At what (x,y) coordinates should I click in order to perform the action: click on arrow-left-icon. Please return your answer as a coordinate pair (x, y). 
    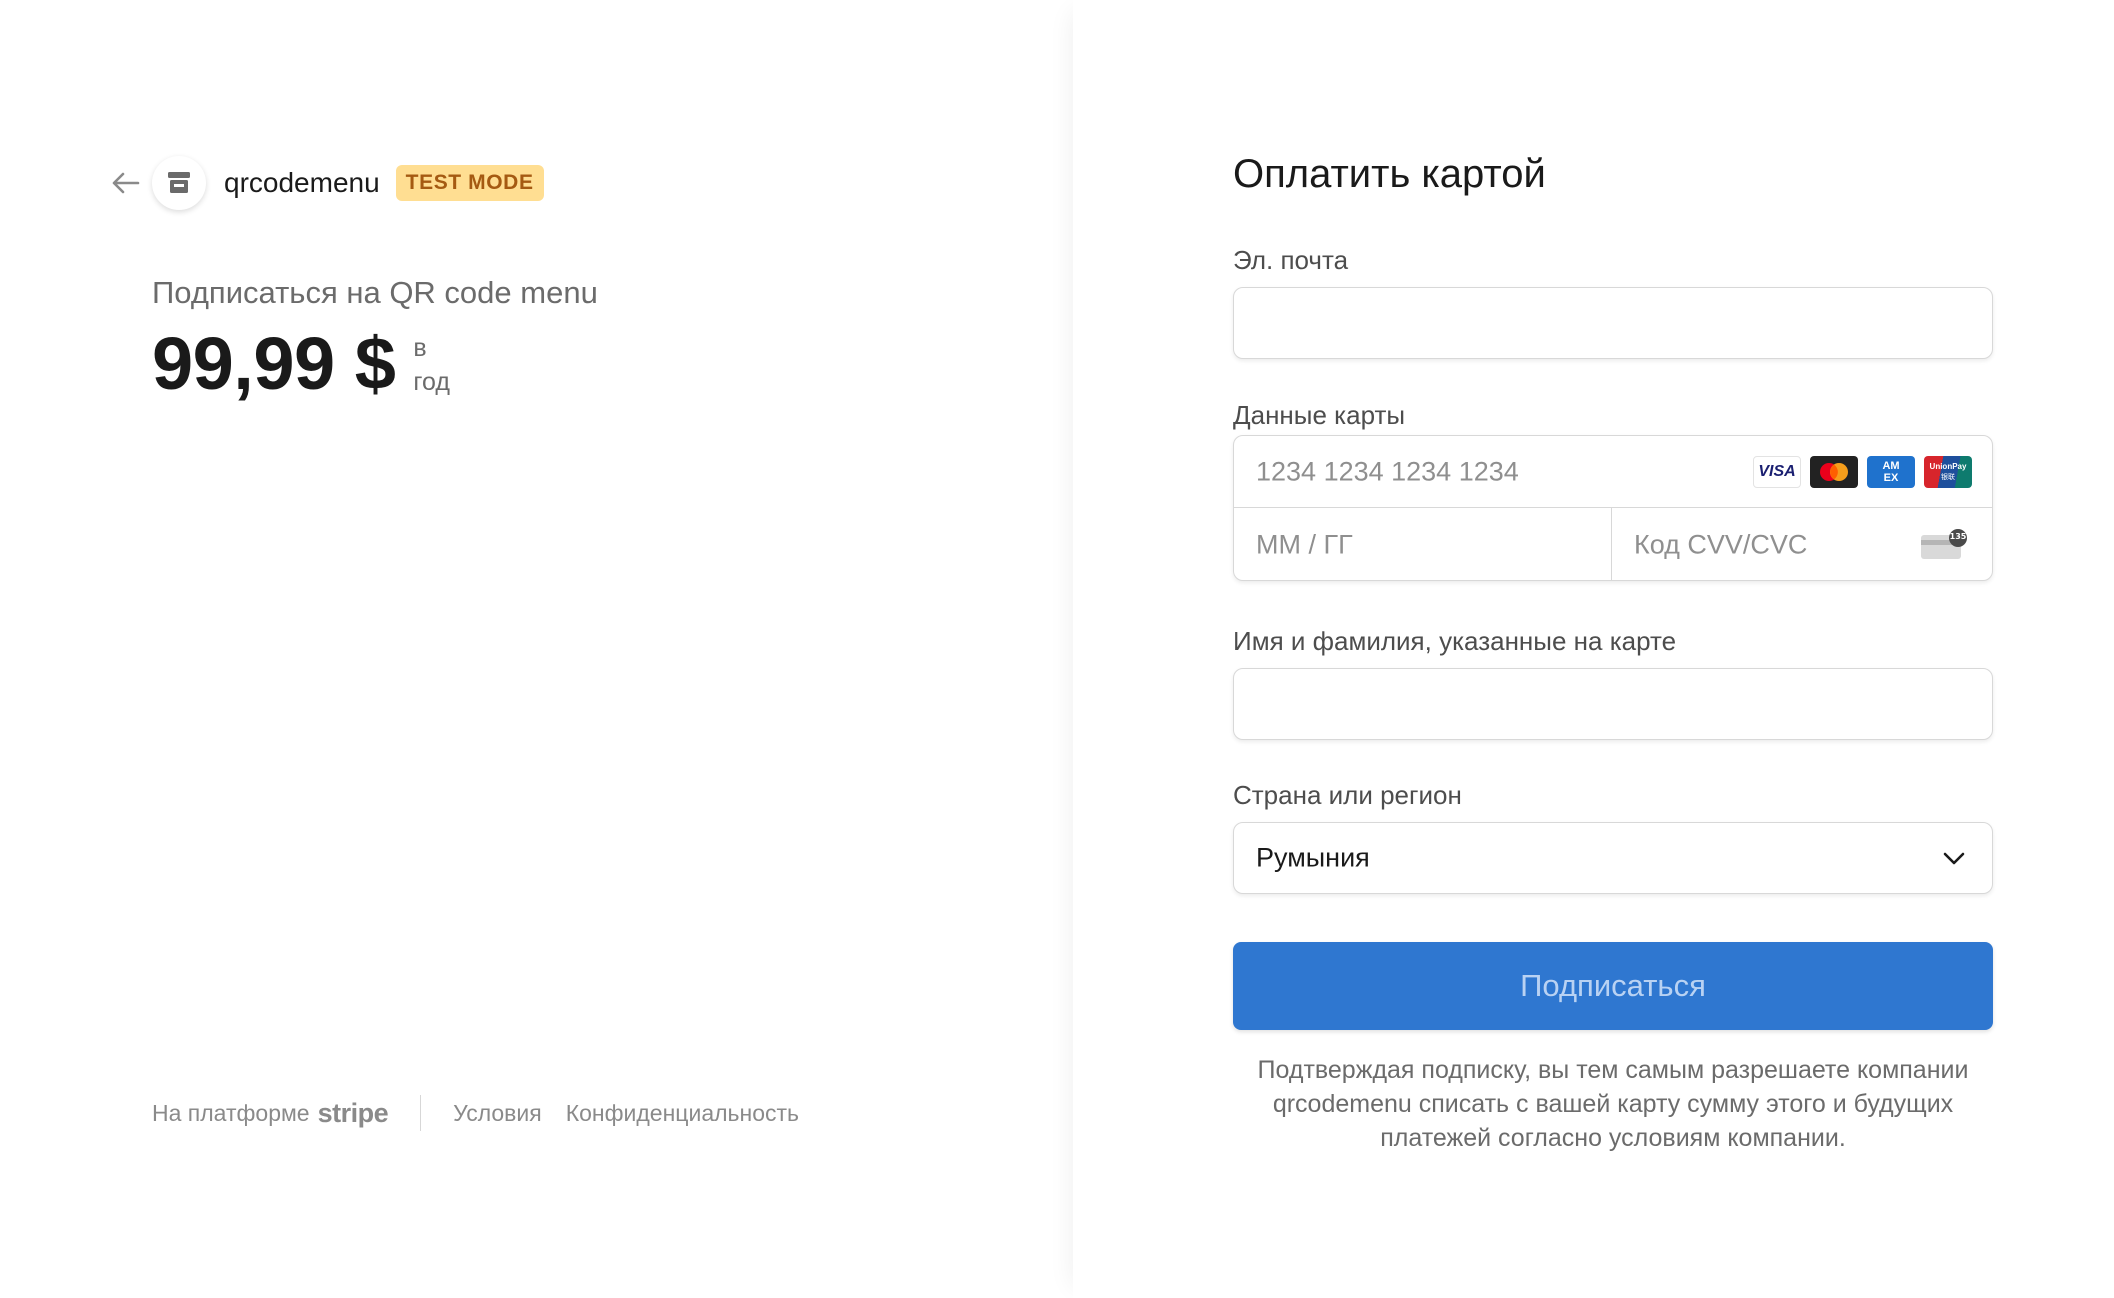
    Looking at the image, I should click on (125, 183).